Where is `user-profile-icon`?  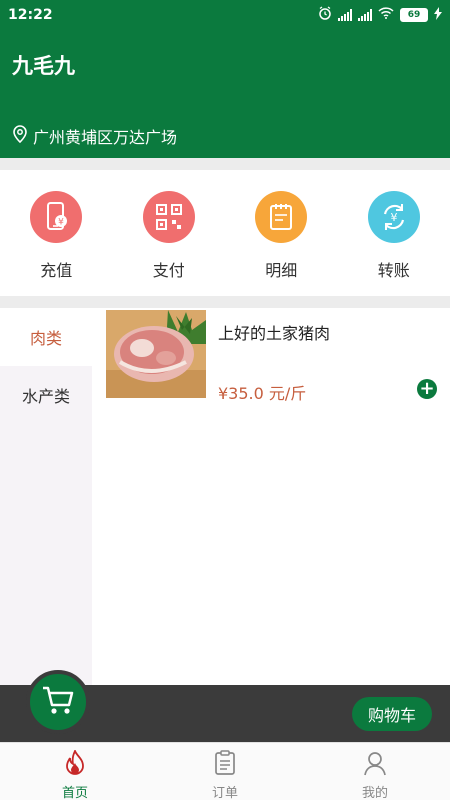
user-profile-icon is located at coordinates (375, 765).